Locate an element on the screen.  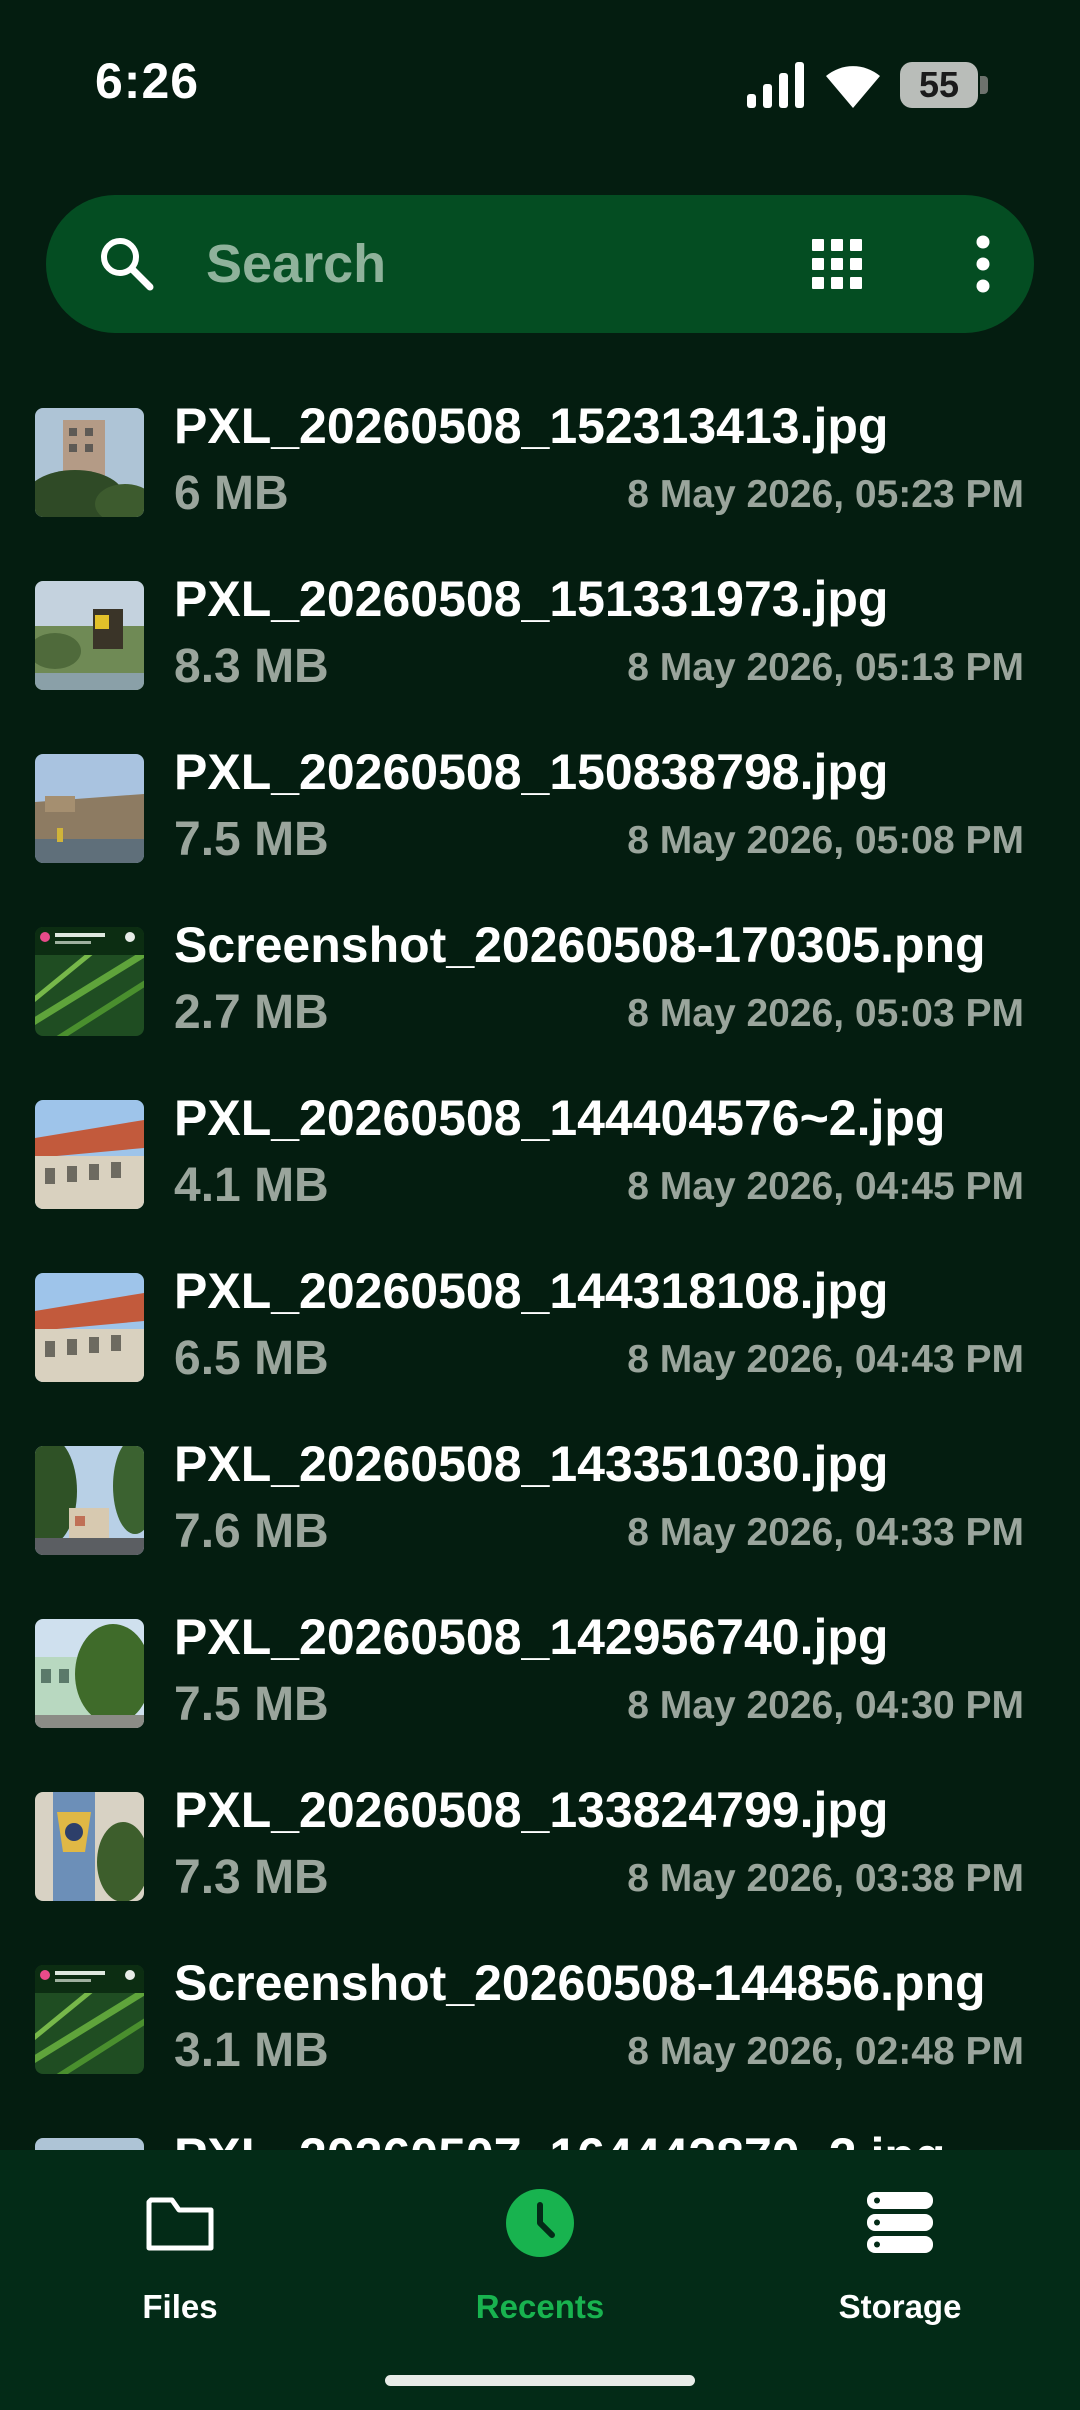
file-name: PXL_20260508_152313413.jpg is located at coordinates (531, 426).